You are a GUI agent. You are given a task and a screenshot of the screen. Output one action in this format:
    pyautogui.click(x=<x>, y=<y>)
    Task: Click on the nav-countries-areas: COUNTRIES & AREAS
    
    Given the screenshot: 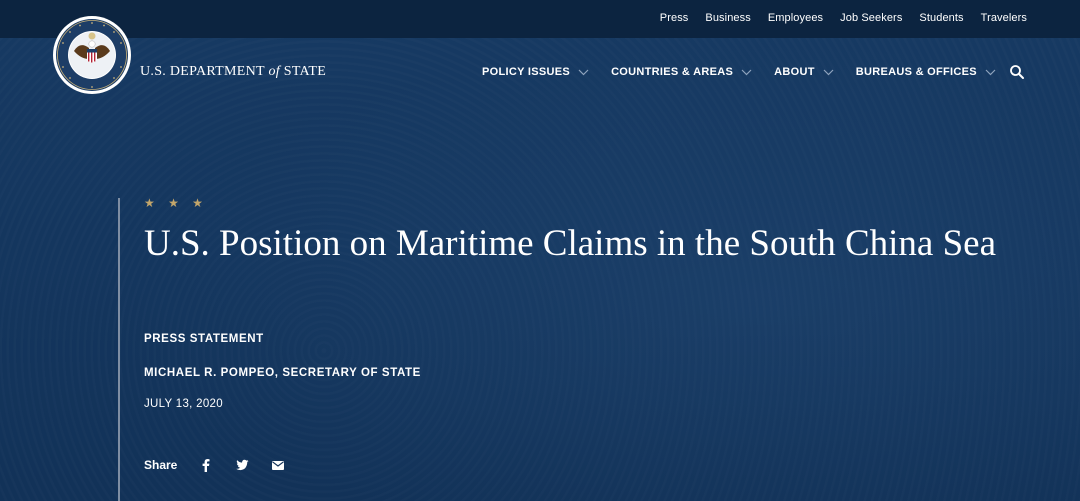 What is the action you would take?
    pyautogui.click(x=681, y=72)
    